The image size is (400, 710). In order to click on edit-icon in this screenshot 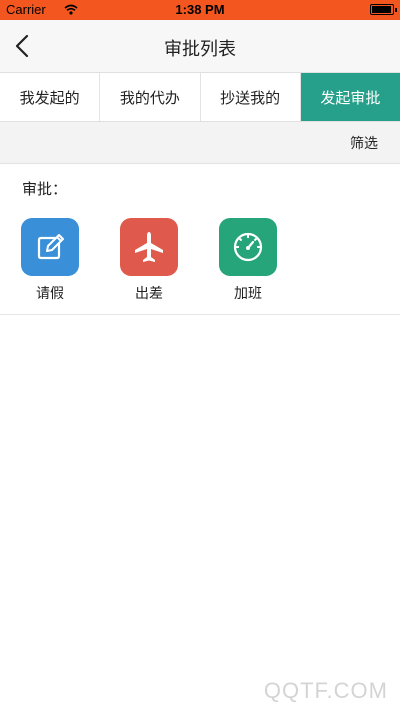, I will do `click(50, 247)`.